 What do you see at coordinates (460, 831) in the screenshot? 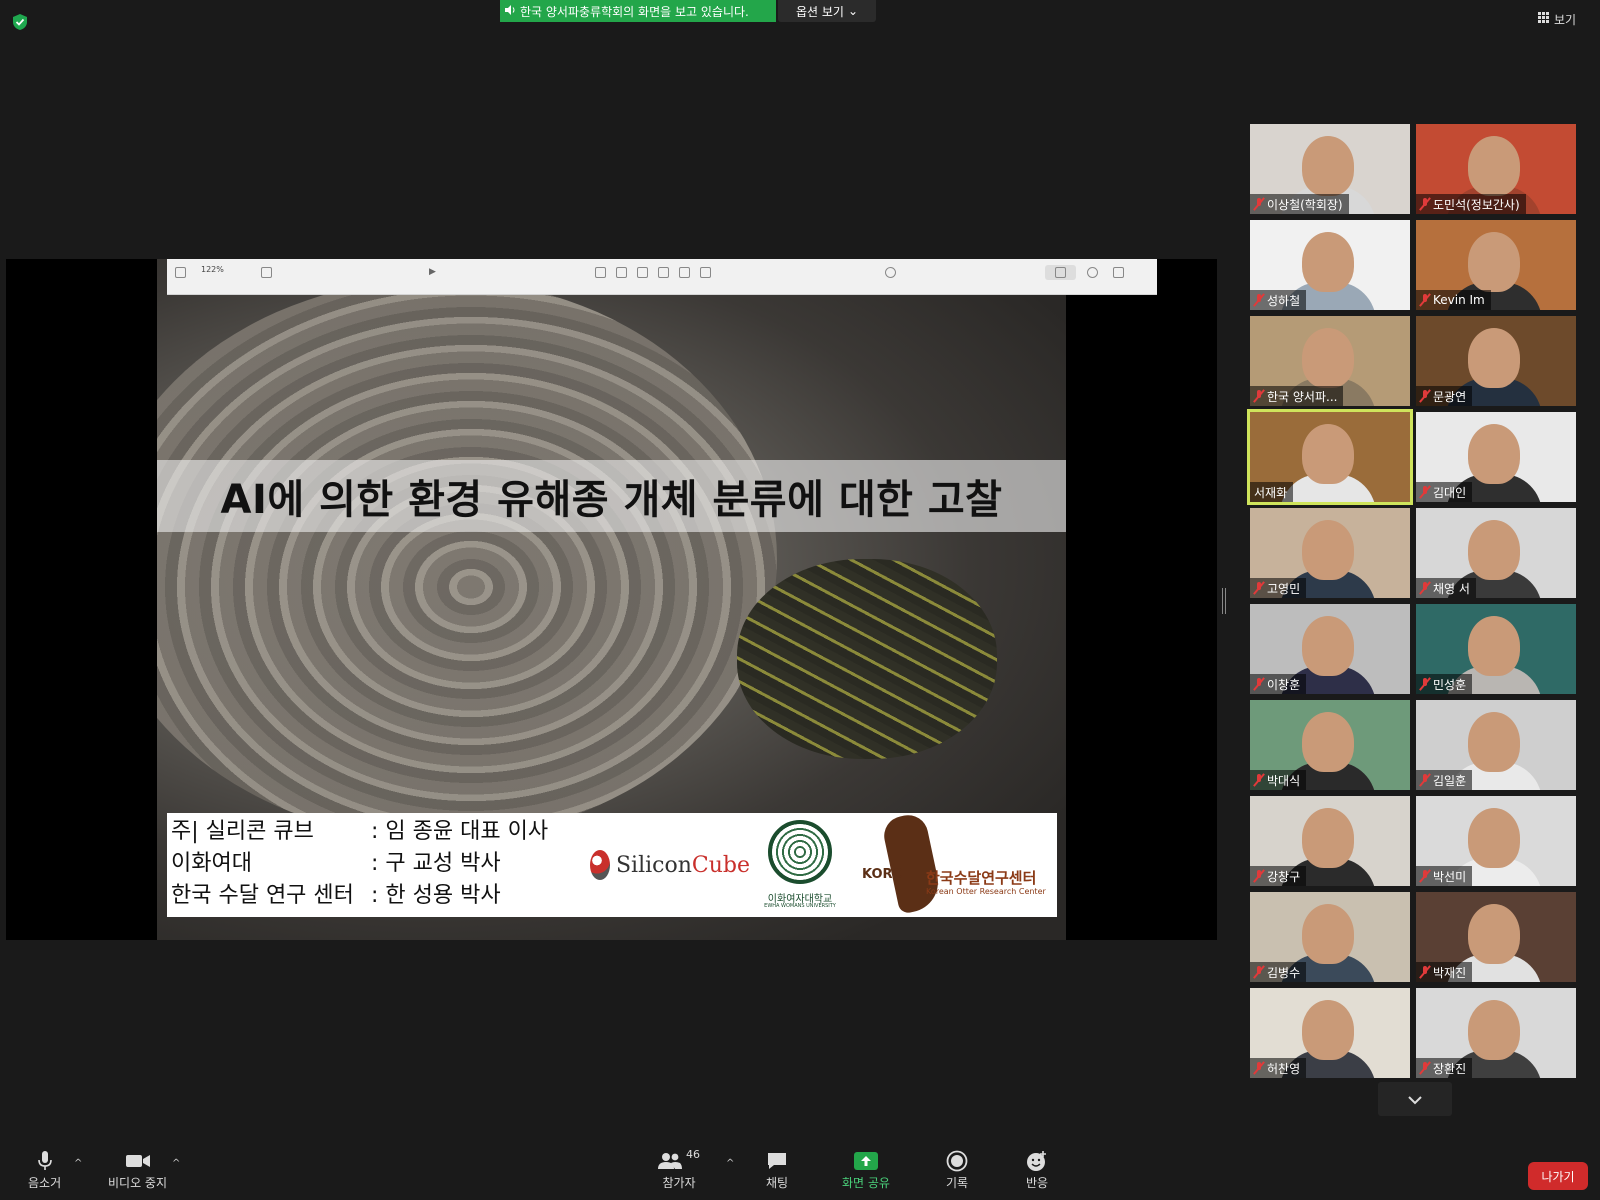
I see `credit-person: : 임 종윤 대표 이사` at bounding box center [460, 831].